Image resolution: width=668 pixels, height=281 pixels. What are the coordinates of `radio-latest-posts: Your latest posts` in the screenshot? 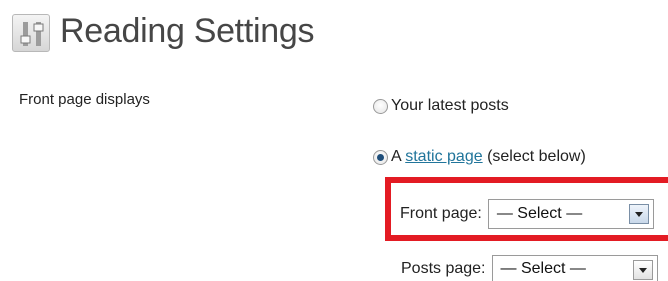 It's located at (441, 106).